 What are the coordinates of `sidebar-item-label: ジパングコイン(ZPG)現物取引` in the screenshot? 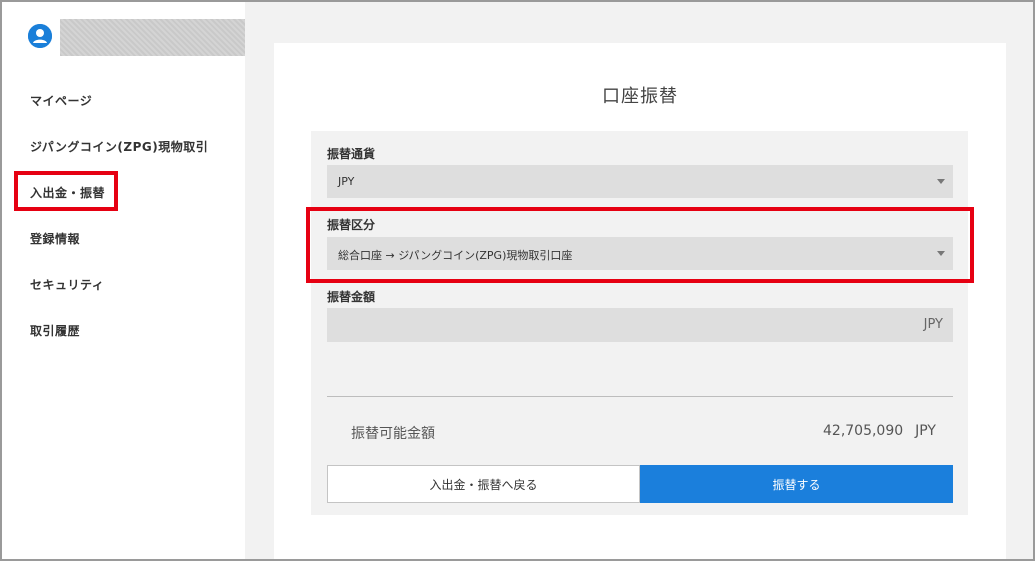 It's located at (119, 147).